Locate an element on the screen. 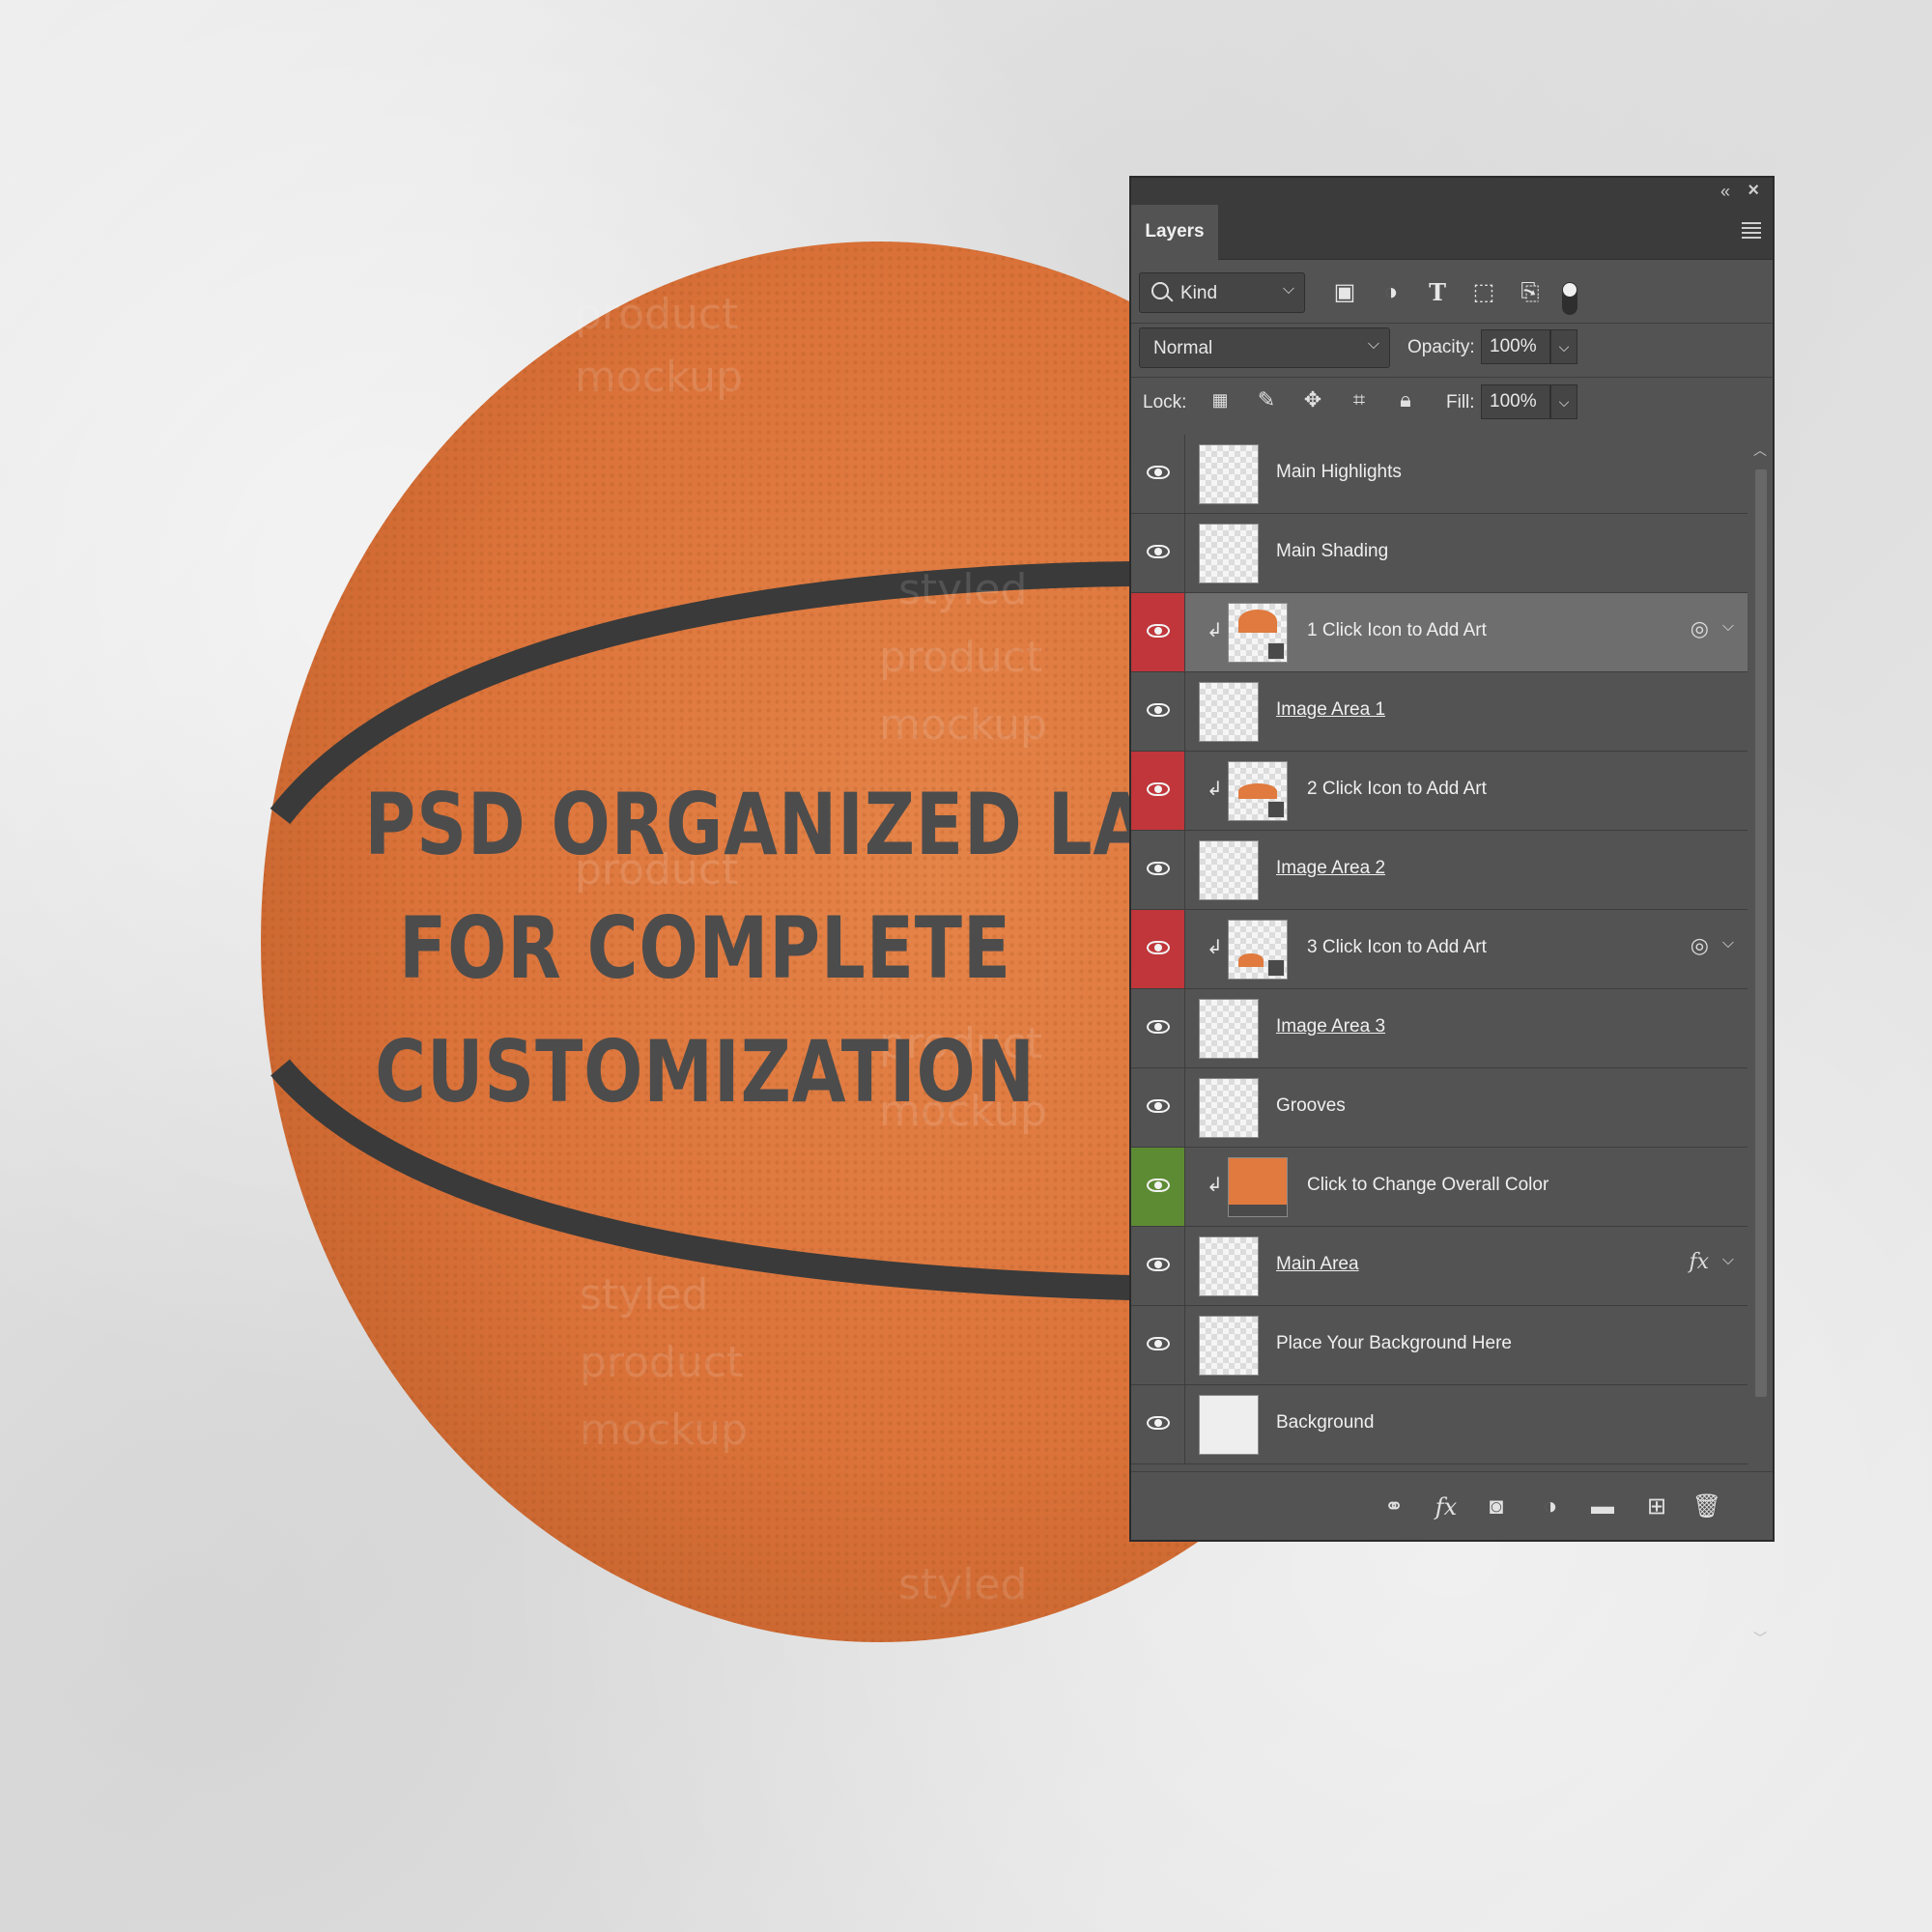 The image size is (1932, 1932). layer-filter-row: Kind ⌵ ▣ ◑ T ⬚ ⎘ is located at coordinates (1453, 293).